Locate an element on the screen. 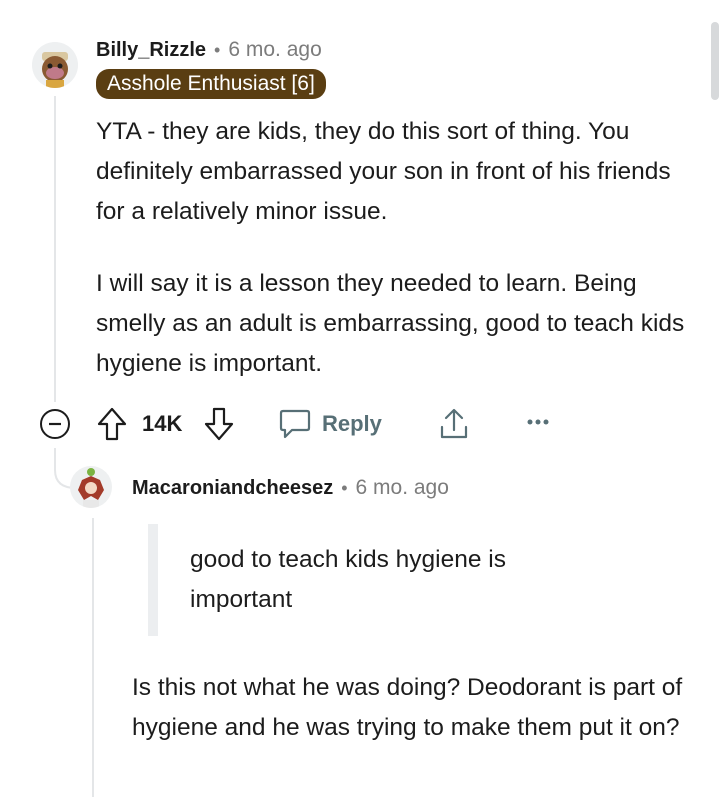 The width and height of the screenshot is (720, 797). reply-icon is located at coordinates (295, 424).